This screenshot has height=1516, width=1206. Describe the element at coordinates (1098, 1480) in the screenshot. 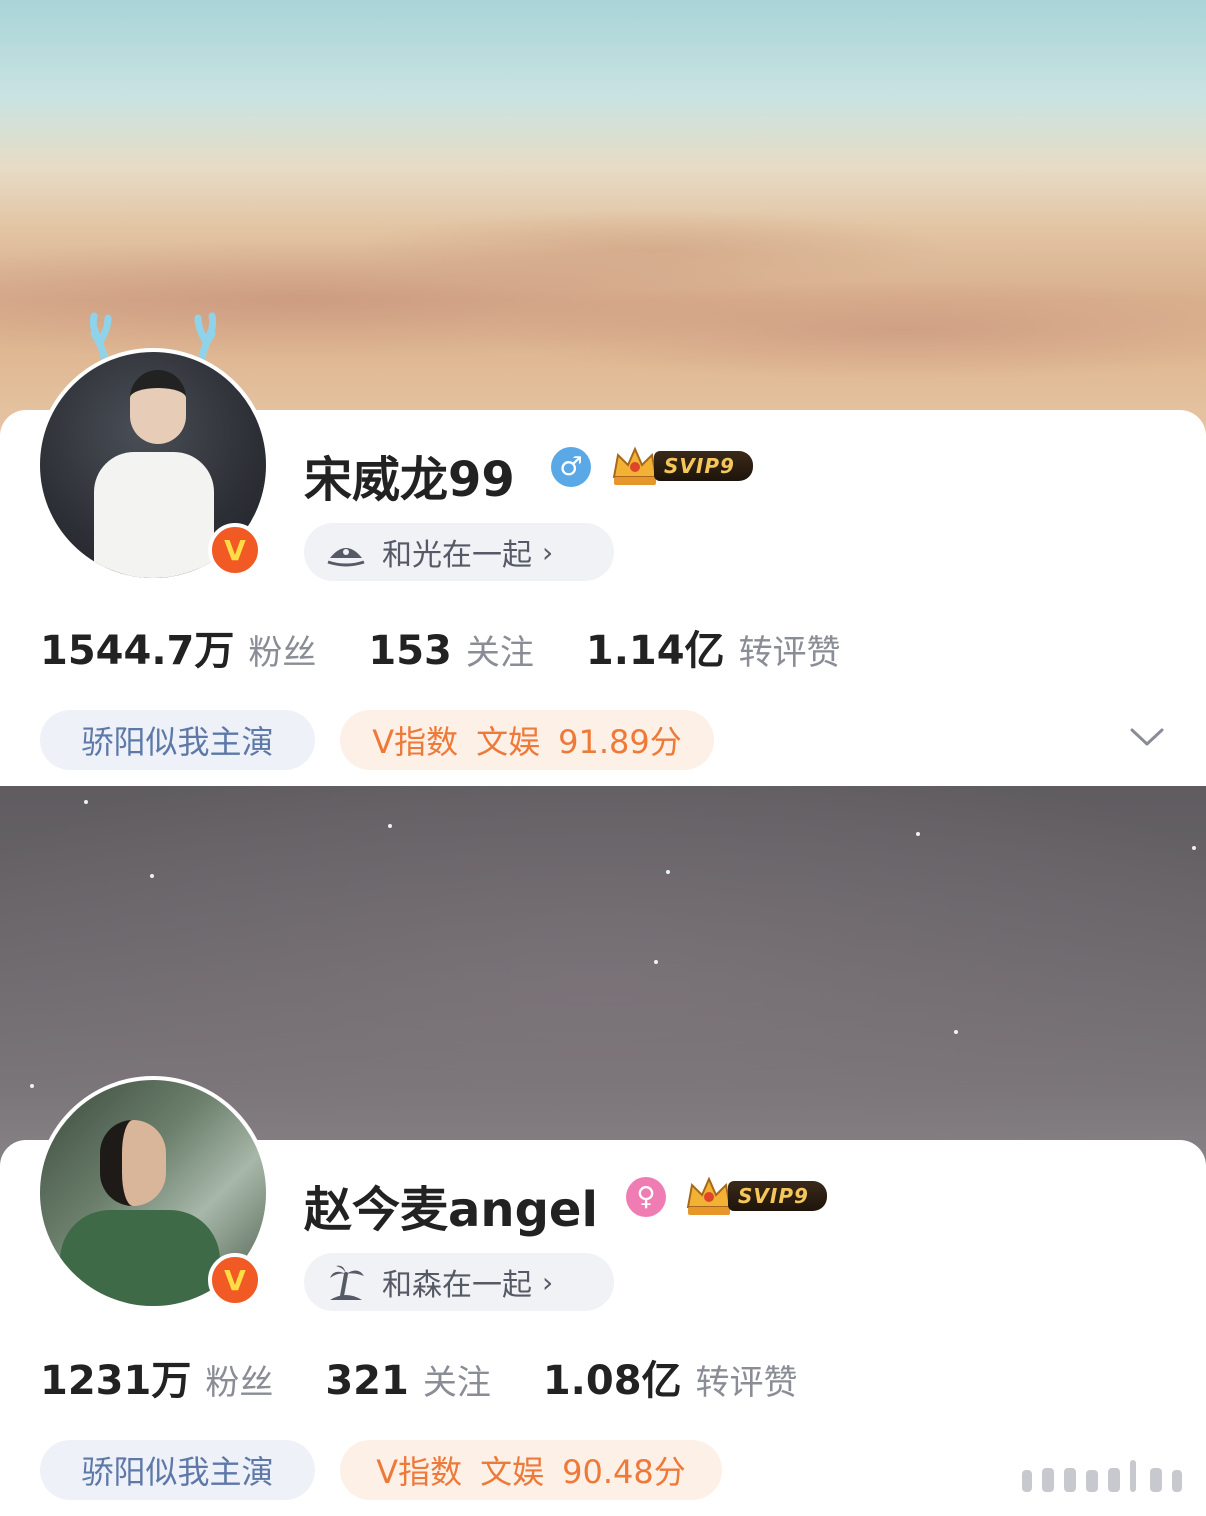

I see `watermark-logo` at that location.